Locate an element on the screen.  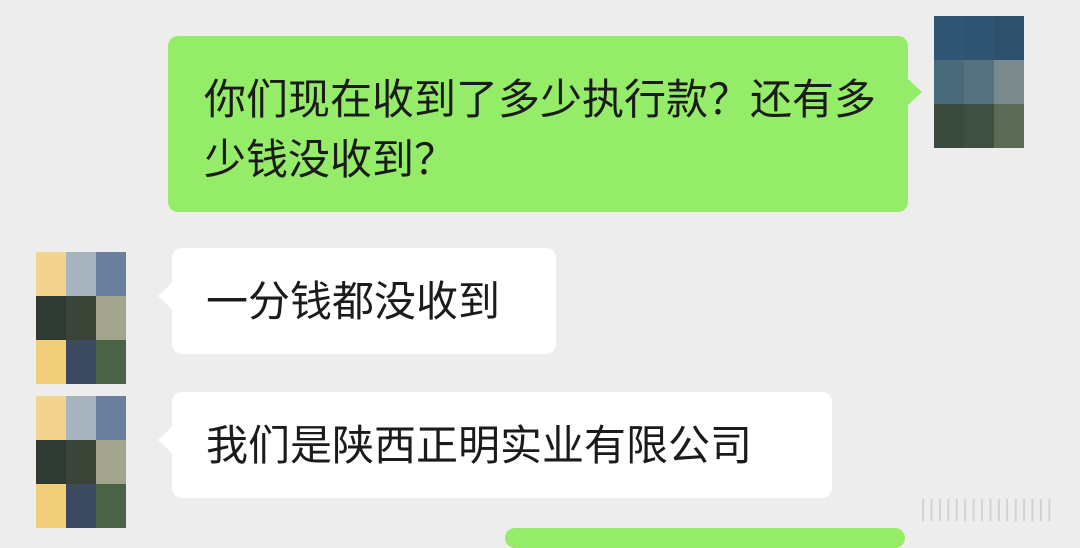
message-text: 我们是陕西正明实业有限公司 is located at coordinates (479, 445).